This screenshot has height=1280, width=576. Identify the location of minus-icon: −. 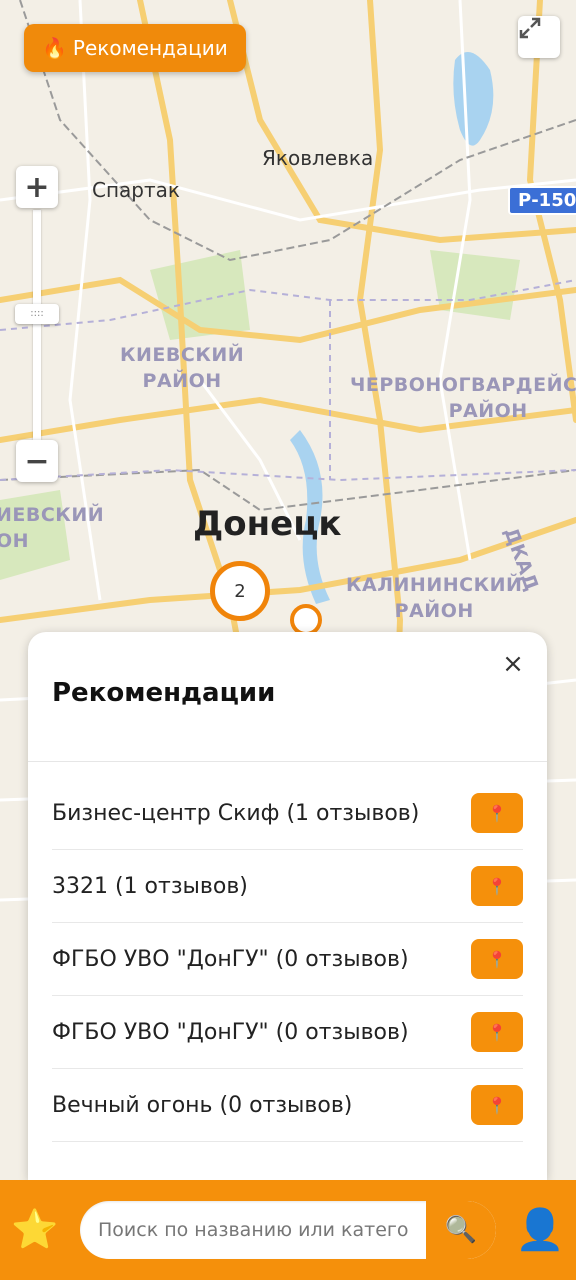
(37, 461).